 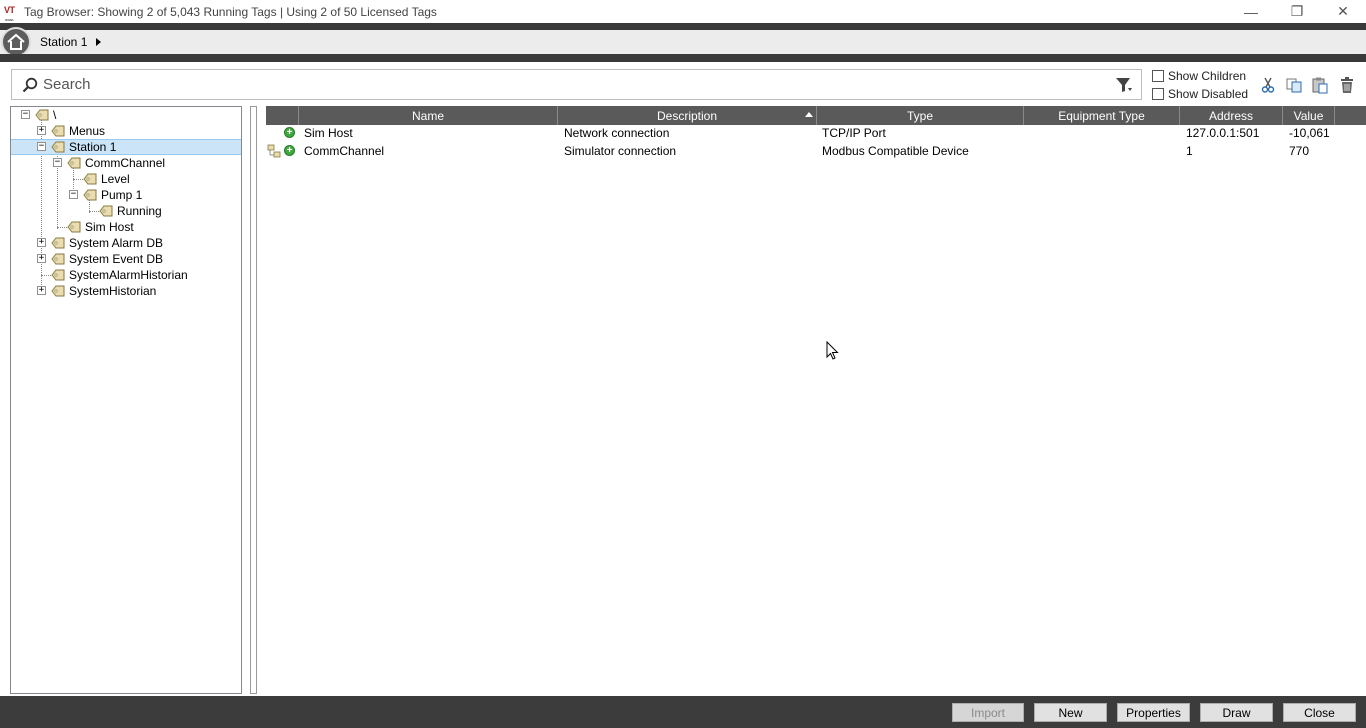 I want to click on column-header-description: Description, so click(x=687, y=115).